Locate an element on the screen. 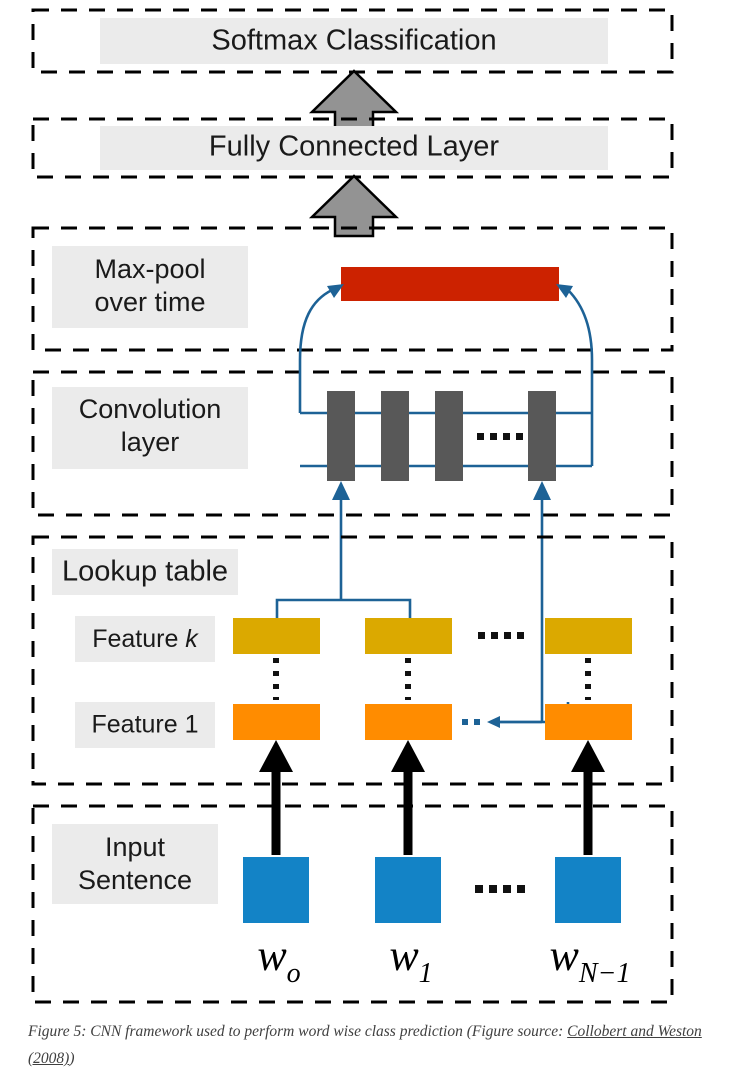 This screenshot has width=744, height=1090. fully-connected-label: Fully Connected Layer is located at coordinates (354, 147).